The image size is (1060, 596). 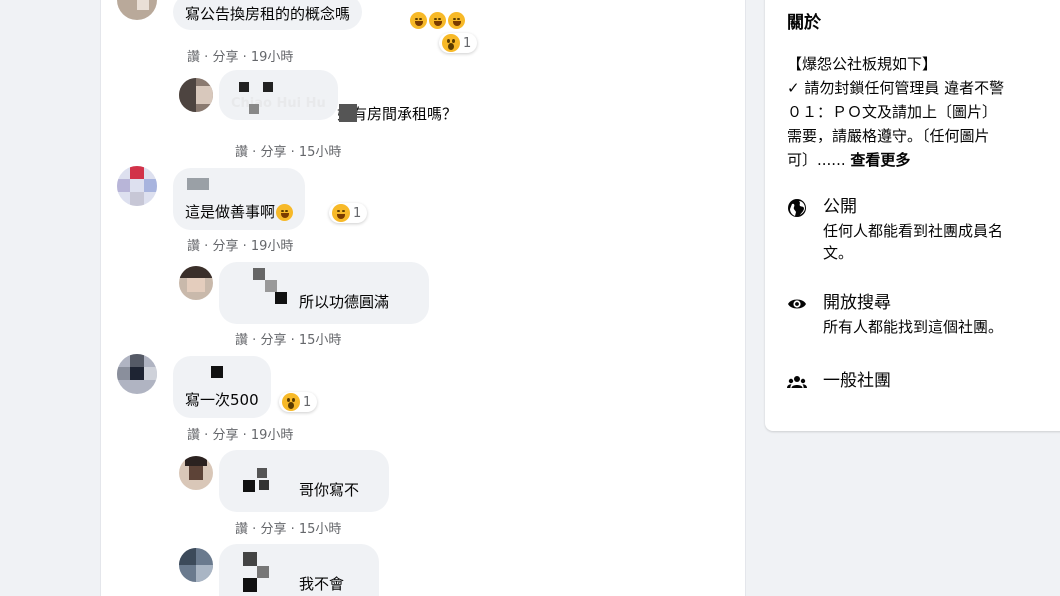 I want to click on comment-bubble: 所以功德圓滿, so click(x=324, y=293).